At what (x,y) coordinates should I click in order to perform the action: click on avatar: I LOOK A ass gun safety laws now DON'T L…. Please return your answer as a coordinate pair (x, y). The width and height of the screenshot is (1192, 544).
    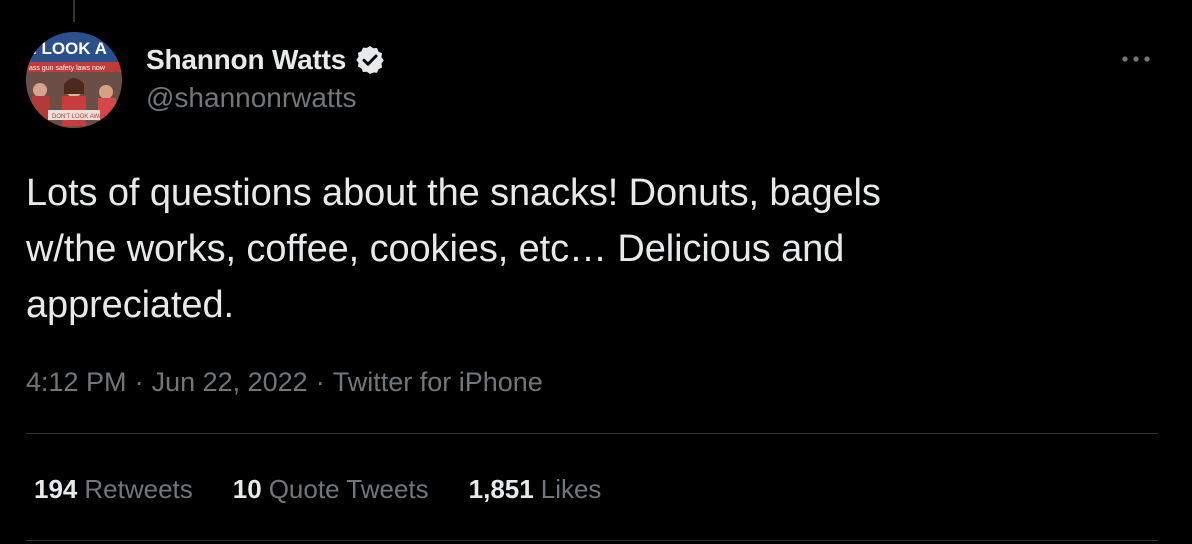
    Looking at the image, I should click on (74, 80).